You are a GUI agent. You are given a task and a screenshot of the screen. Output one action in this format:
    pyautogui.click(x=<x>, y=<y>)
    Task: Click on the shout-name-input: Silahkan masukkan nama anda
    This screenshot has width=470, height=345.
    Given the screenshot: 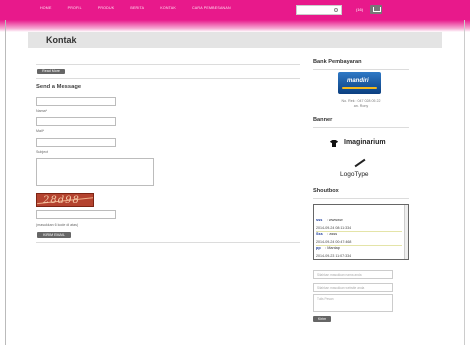 What is the action you would take?
    pyautogui.click(x=353, y=274)
    